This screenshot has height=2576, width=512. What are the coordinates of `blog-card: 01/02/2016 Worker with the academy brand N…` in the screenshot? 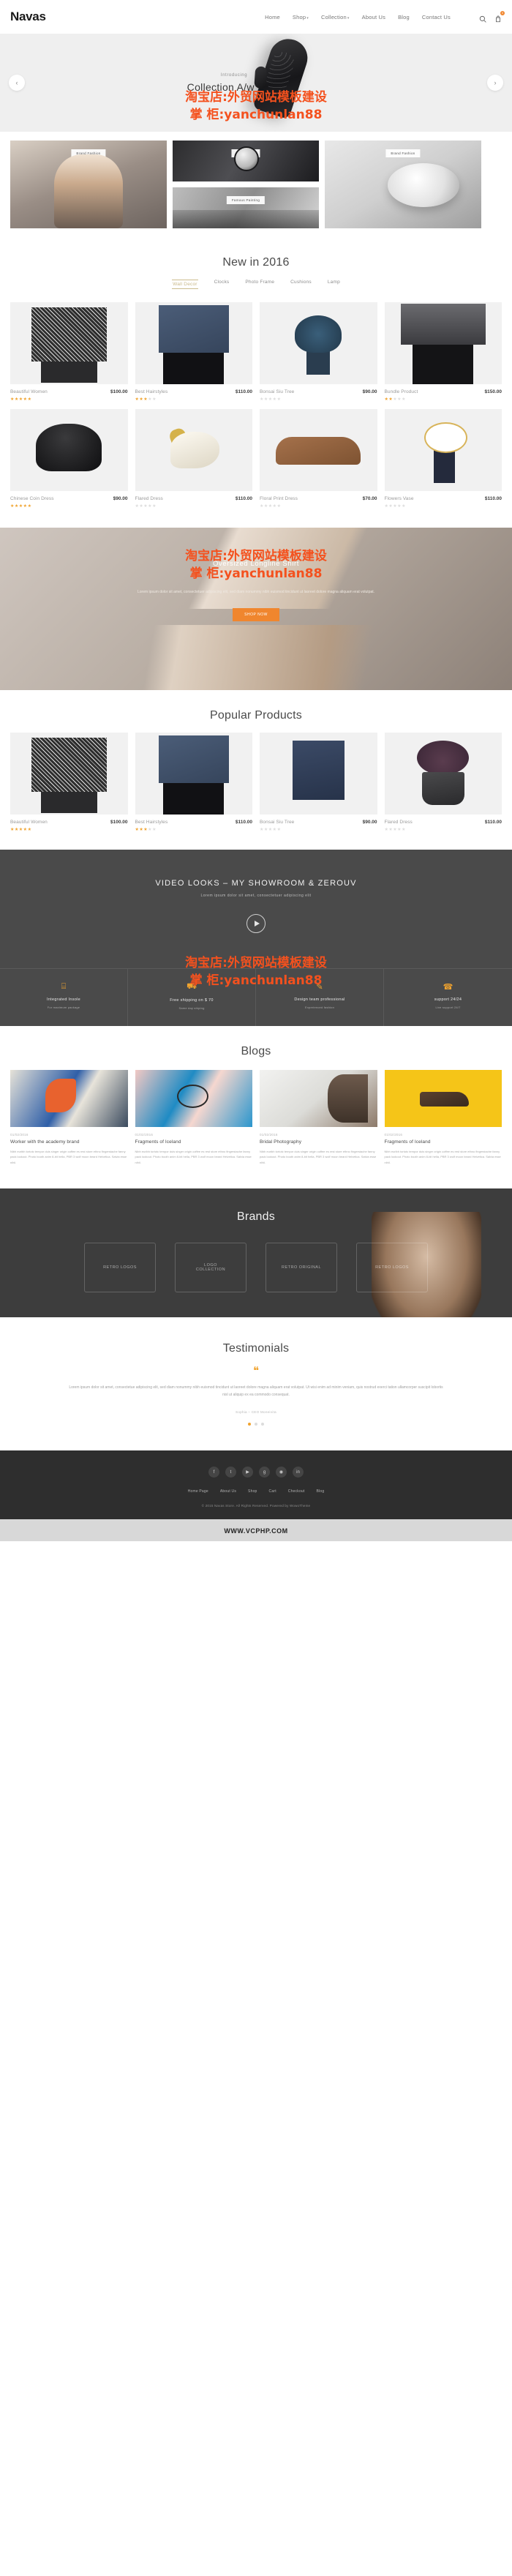 It's located at (69, 1117).